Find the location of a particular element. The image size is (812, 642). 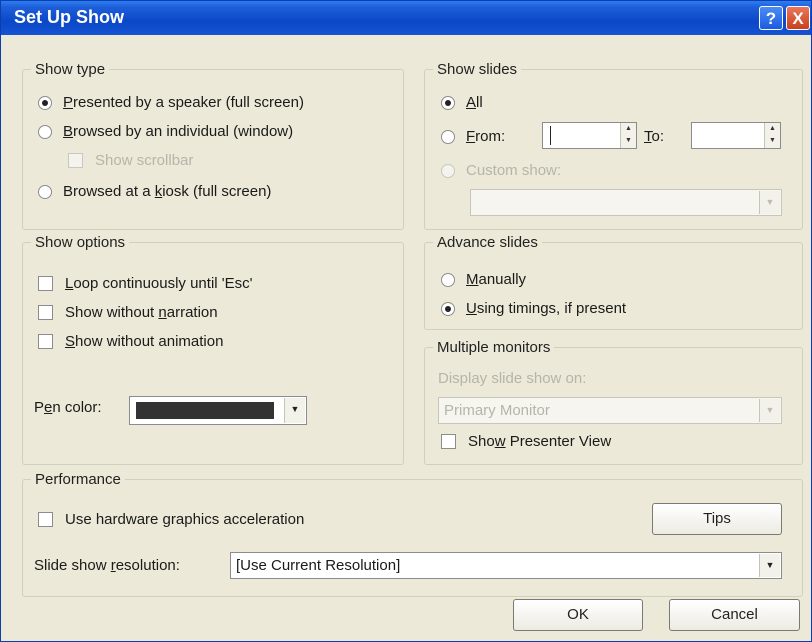

cancel-button: Cancel is located at coordinates (734, 615).